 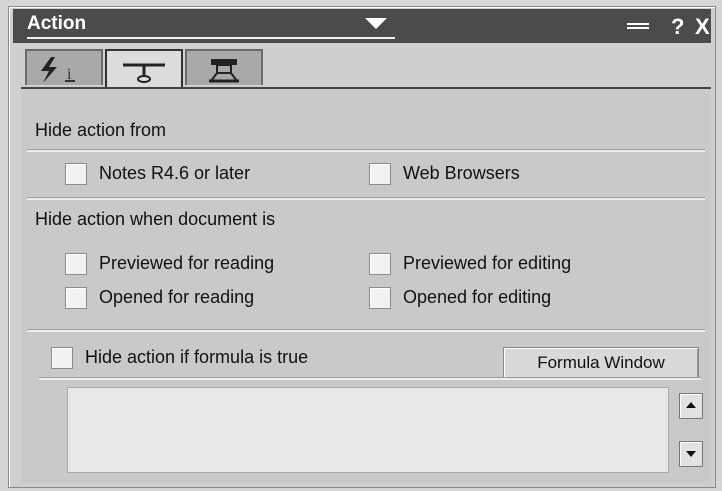 I want to click on tab-security, so click(x=224, y=67).